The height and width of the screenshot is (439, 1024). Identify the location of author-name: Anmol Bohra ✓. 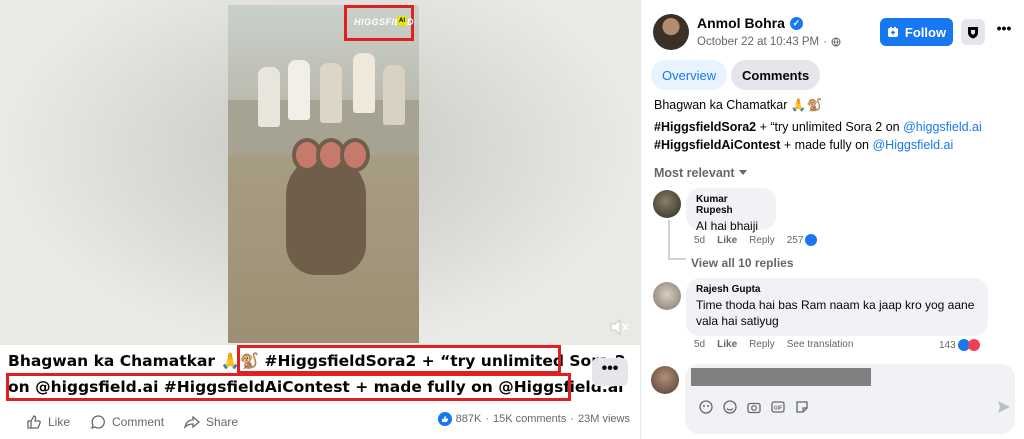
(750, 23).